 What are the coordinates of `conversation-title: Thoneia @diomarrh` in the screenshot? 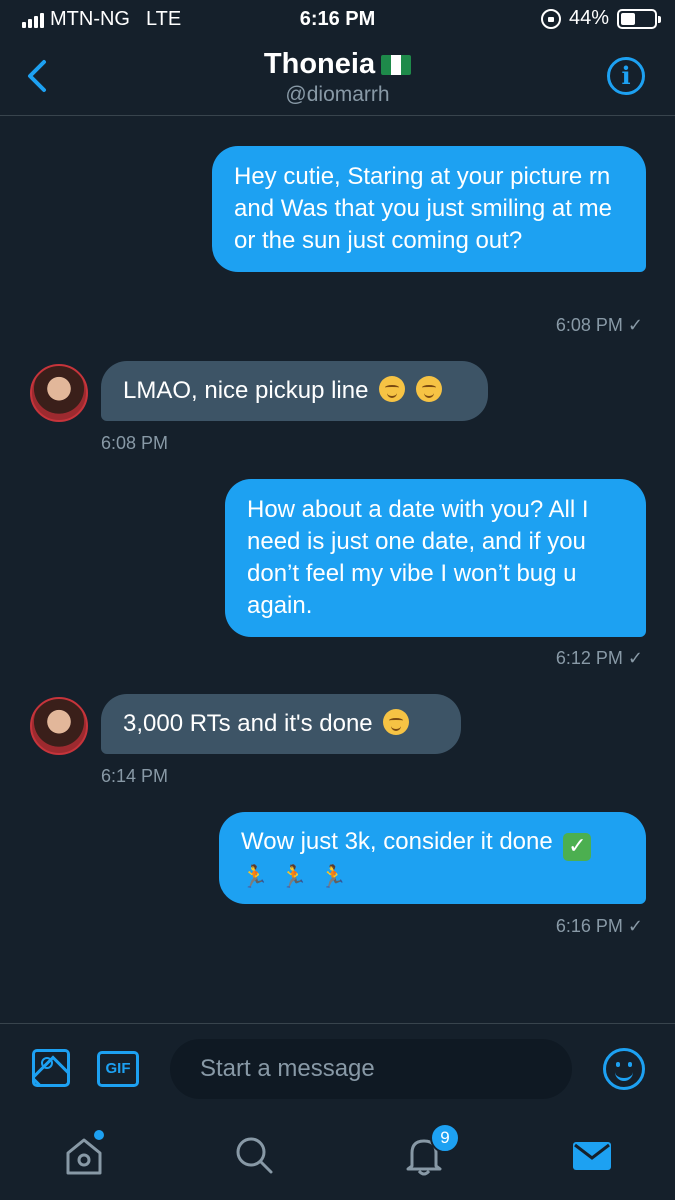 It's located at (337, 77).